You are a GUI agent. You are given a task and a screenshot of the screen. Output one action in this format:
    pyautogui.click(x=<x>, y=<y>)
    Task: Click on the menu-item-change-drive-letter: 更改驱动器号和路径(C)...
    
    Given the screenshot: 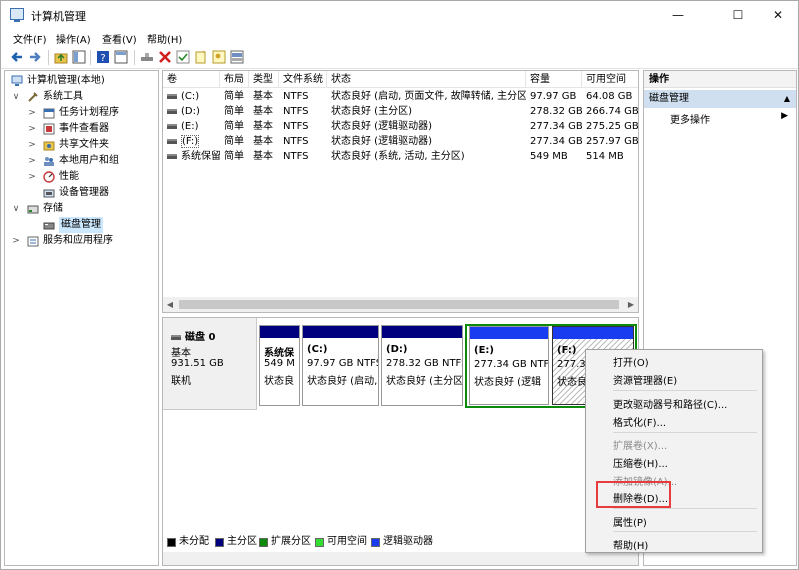 What is the action you would take?
    pyautogui.click(x=670, y=403)
    